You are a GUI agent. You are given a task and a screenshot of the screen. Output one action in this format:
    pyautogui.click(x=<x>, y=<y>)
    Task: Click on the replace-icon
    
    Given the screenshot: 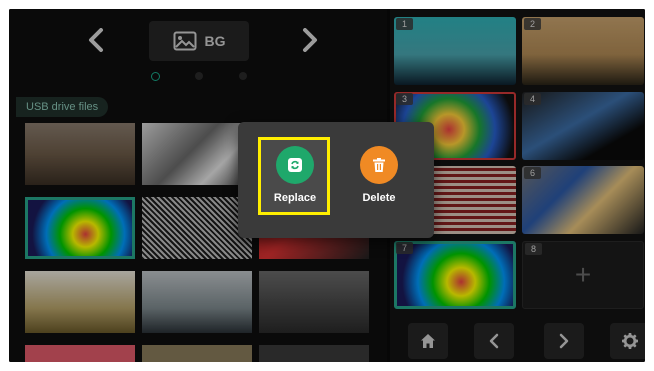 What is the action you would take?
    pyautogui.click(x=295, y=165)
    